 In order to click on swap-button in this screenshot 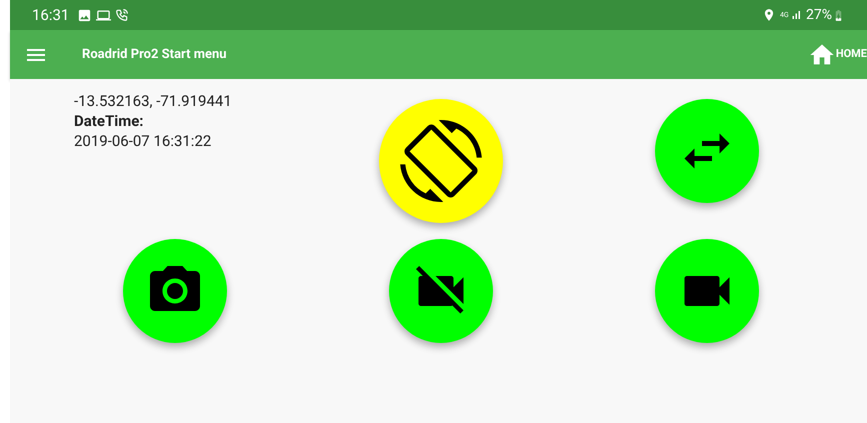, I will do `click(707, 151)`.